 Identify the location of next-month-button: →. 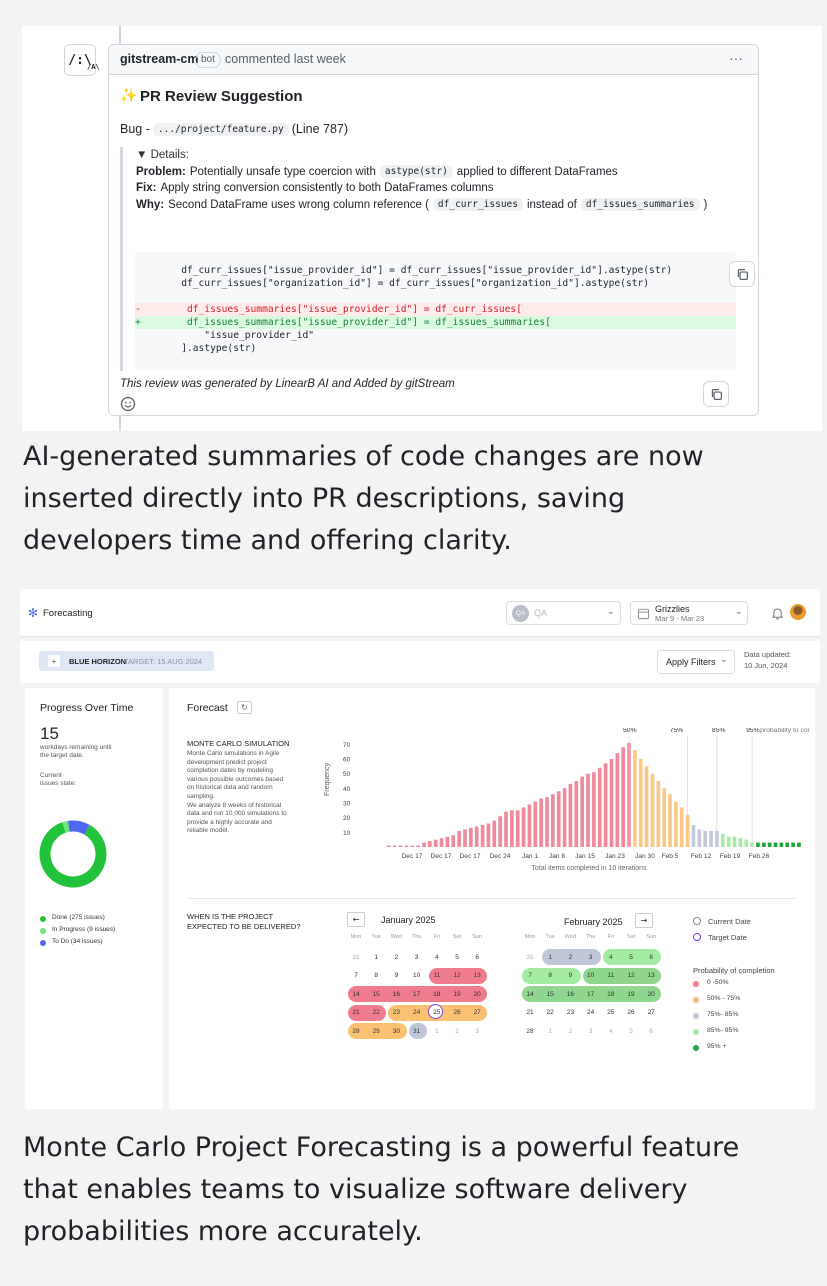
(644, 920).